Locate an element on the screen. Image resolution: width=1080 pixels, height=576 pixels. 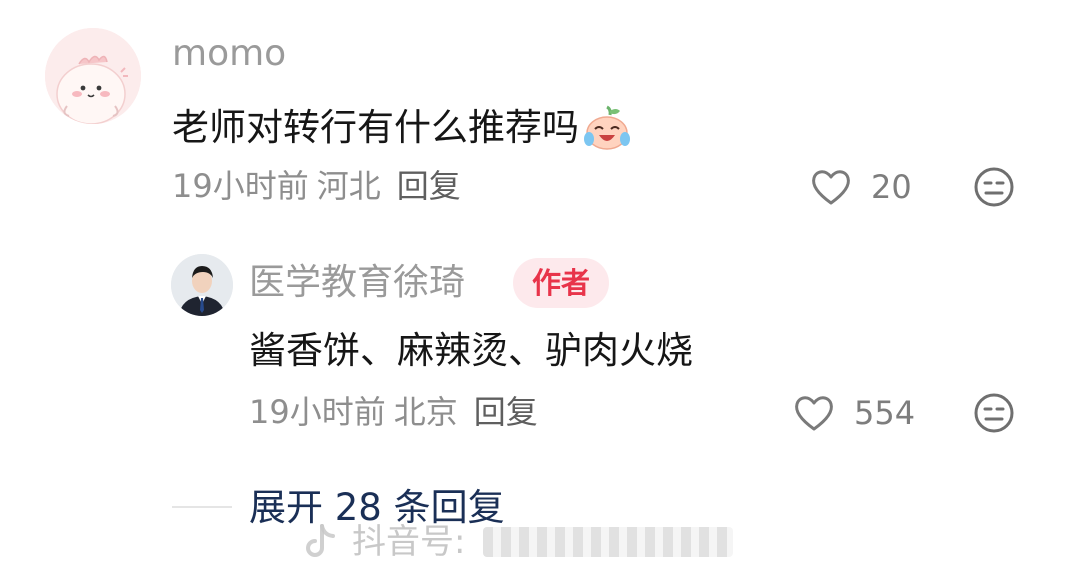
reply-reply-button: 回复 is located at coordinates (506, 412).